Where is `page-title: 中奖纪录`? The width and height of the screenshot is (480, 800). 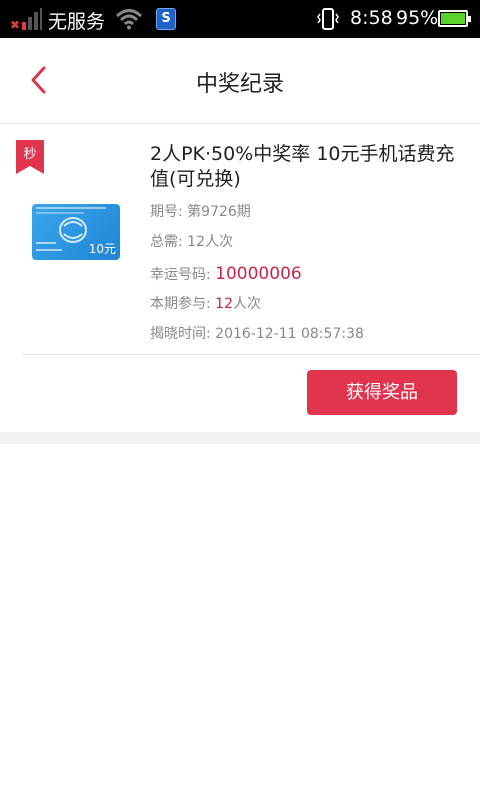 page-title: 中奖纪录 is located at coordinates (239, 84).